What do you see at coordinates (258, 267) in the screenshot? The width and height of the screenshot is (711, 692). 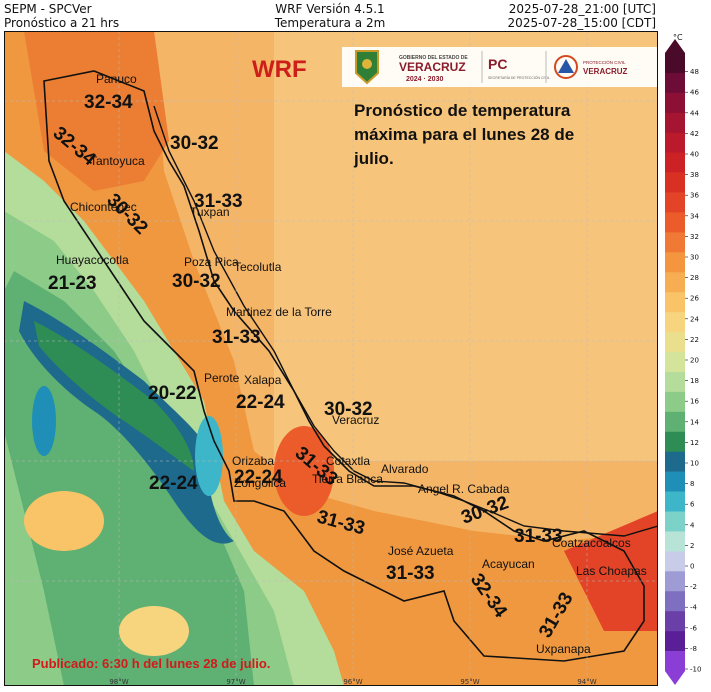 I see `city-tecolutla: Tecolutla` at bounding box center [258, 267].